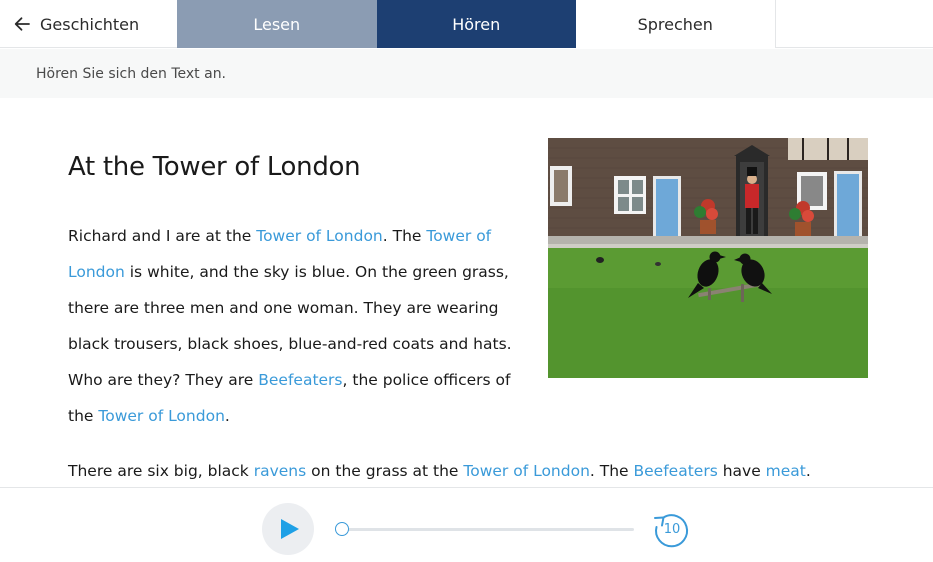 The image size is (933, 562). Describe the element at coordinates (676, 24) in the screenshot. I see `tab-sprechen: Sprechen` at that location.